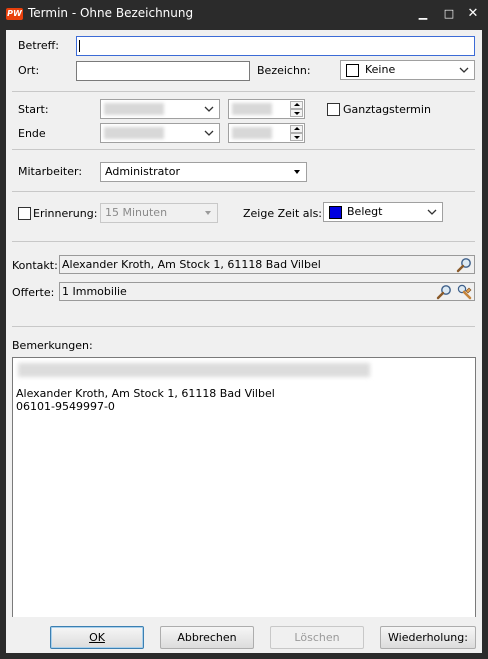 Image resolution: width=488 pixels, height=659 pixels. What do you see at coordinates (244, 15) in the screenshot?
I see `title-bar: PW Termin - Ohne Bezeichnung ▁ □ ✕` at bounding box center [244, 15].